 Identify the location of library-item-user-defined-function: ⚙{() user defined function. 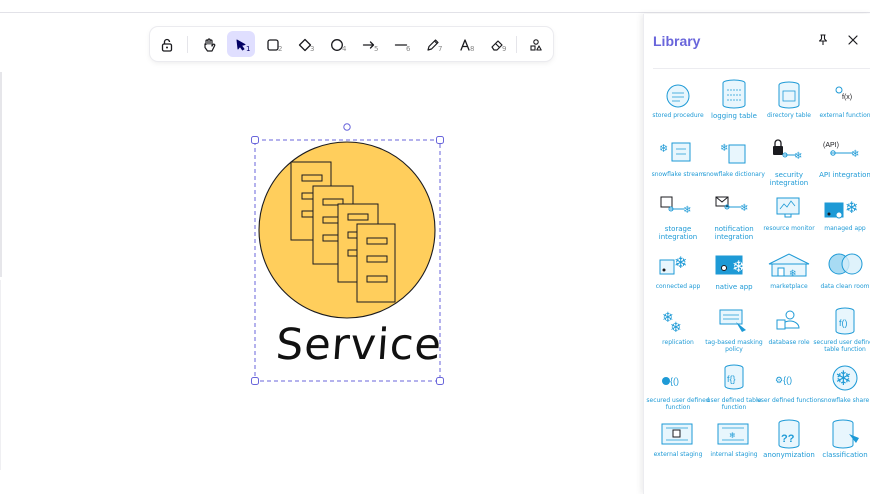
(789, 389).